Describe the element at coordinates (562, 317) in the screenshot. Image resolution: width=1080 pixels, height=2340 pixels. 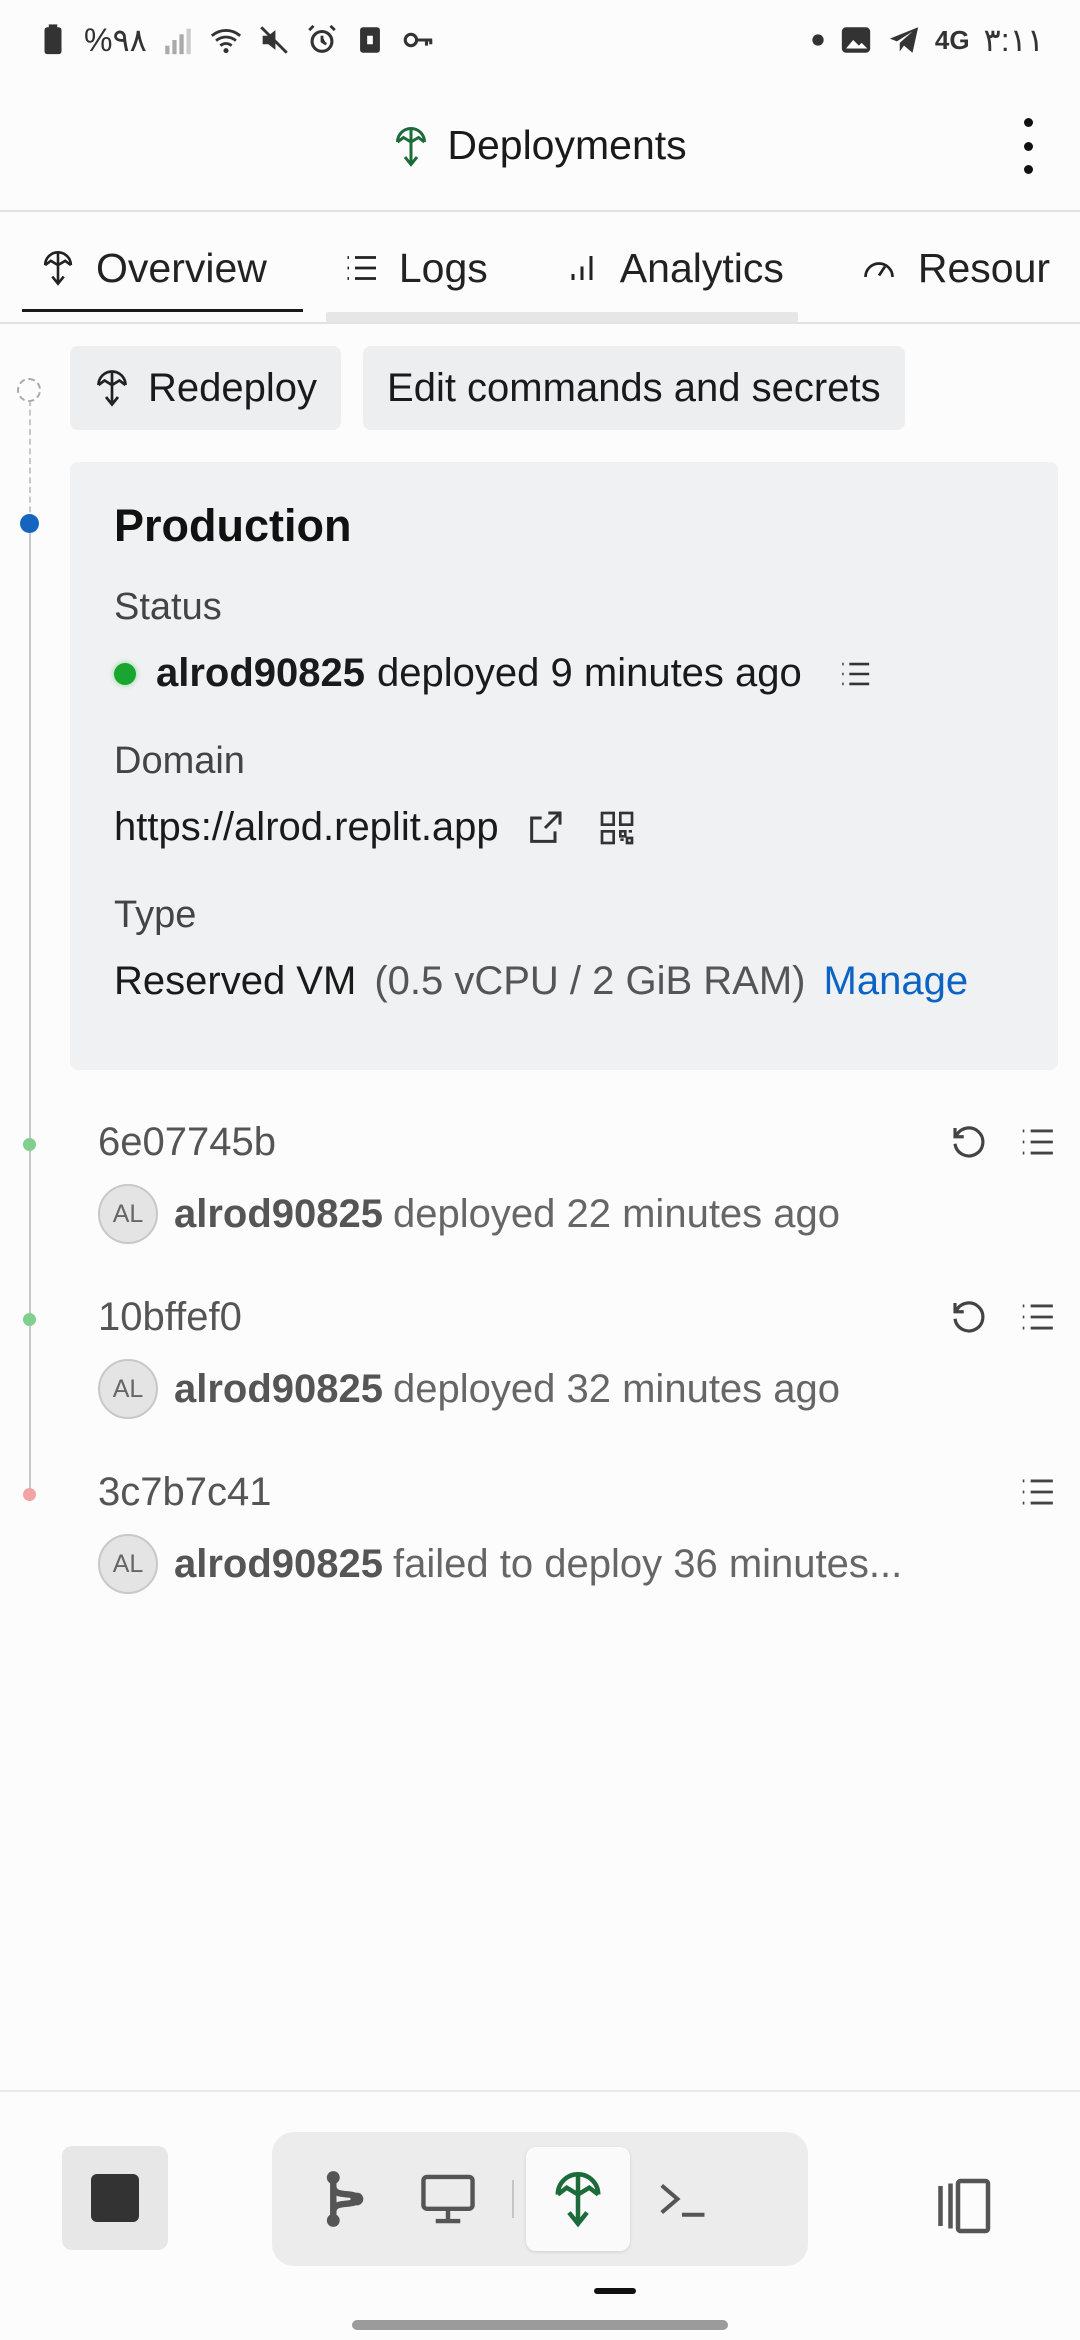
I see `tab-scroll-indicator` at that location.